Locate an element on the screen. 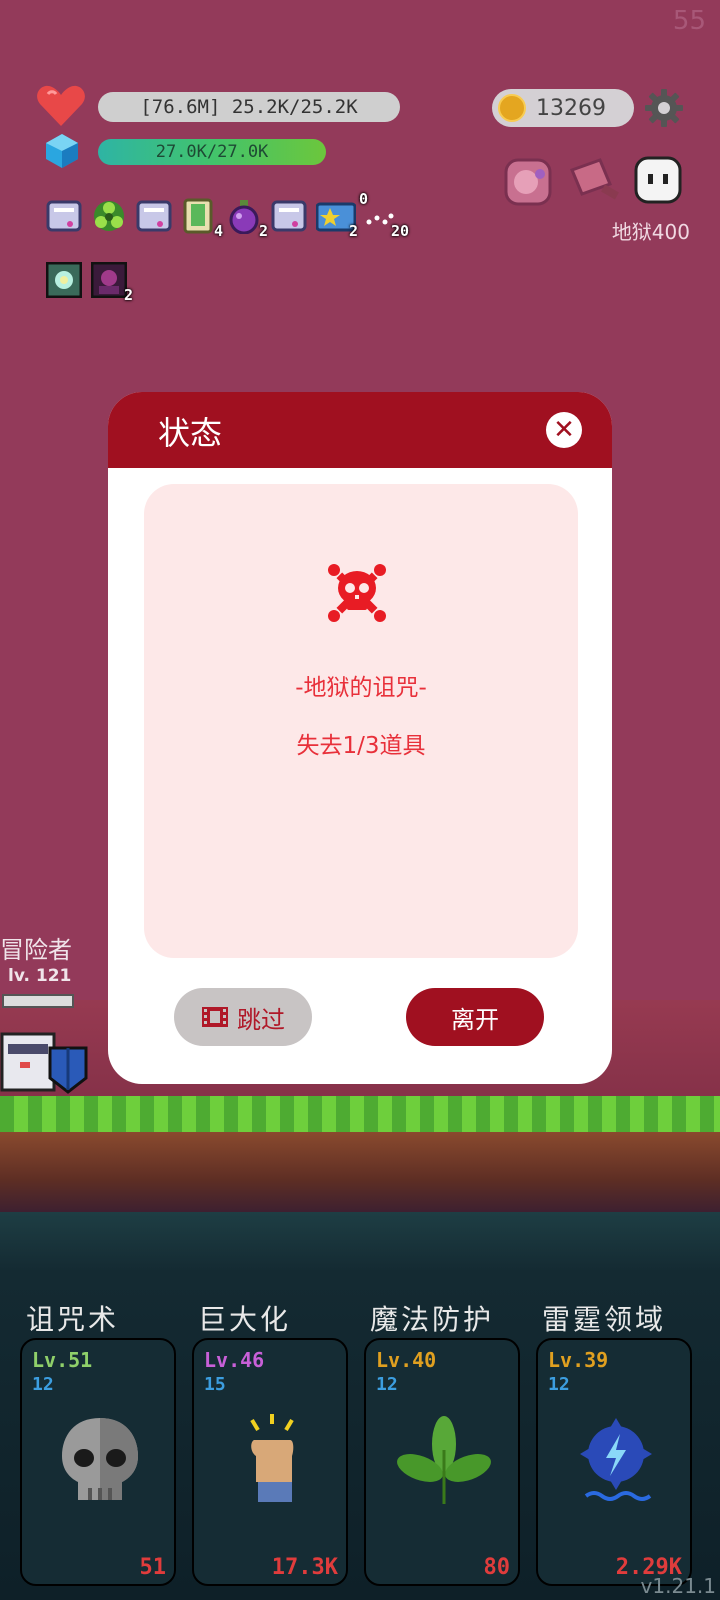 The width and height of the screenshot is (720, 1600). buff-count: 4 is located at coordinates (218, 231).